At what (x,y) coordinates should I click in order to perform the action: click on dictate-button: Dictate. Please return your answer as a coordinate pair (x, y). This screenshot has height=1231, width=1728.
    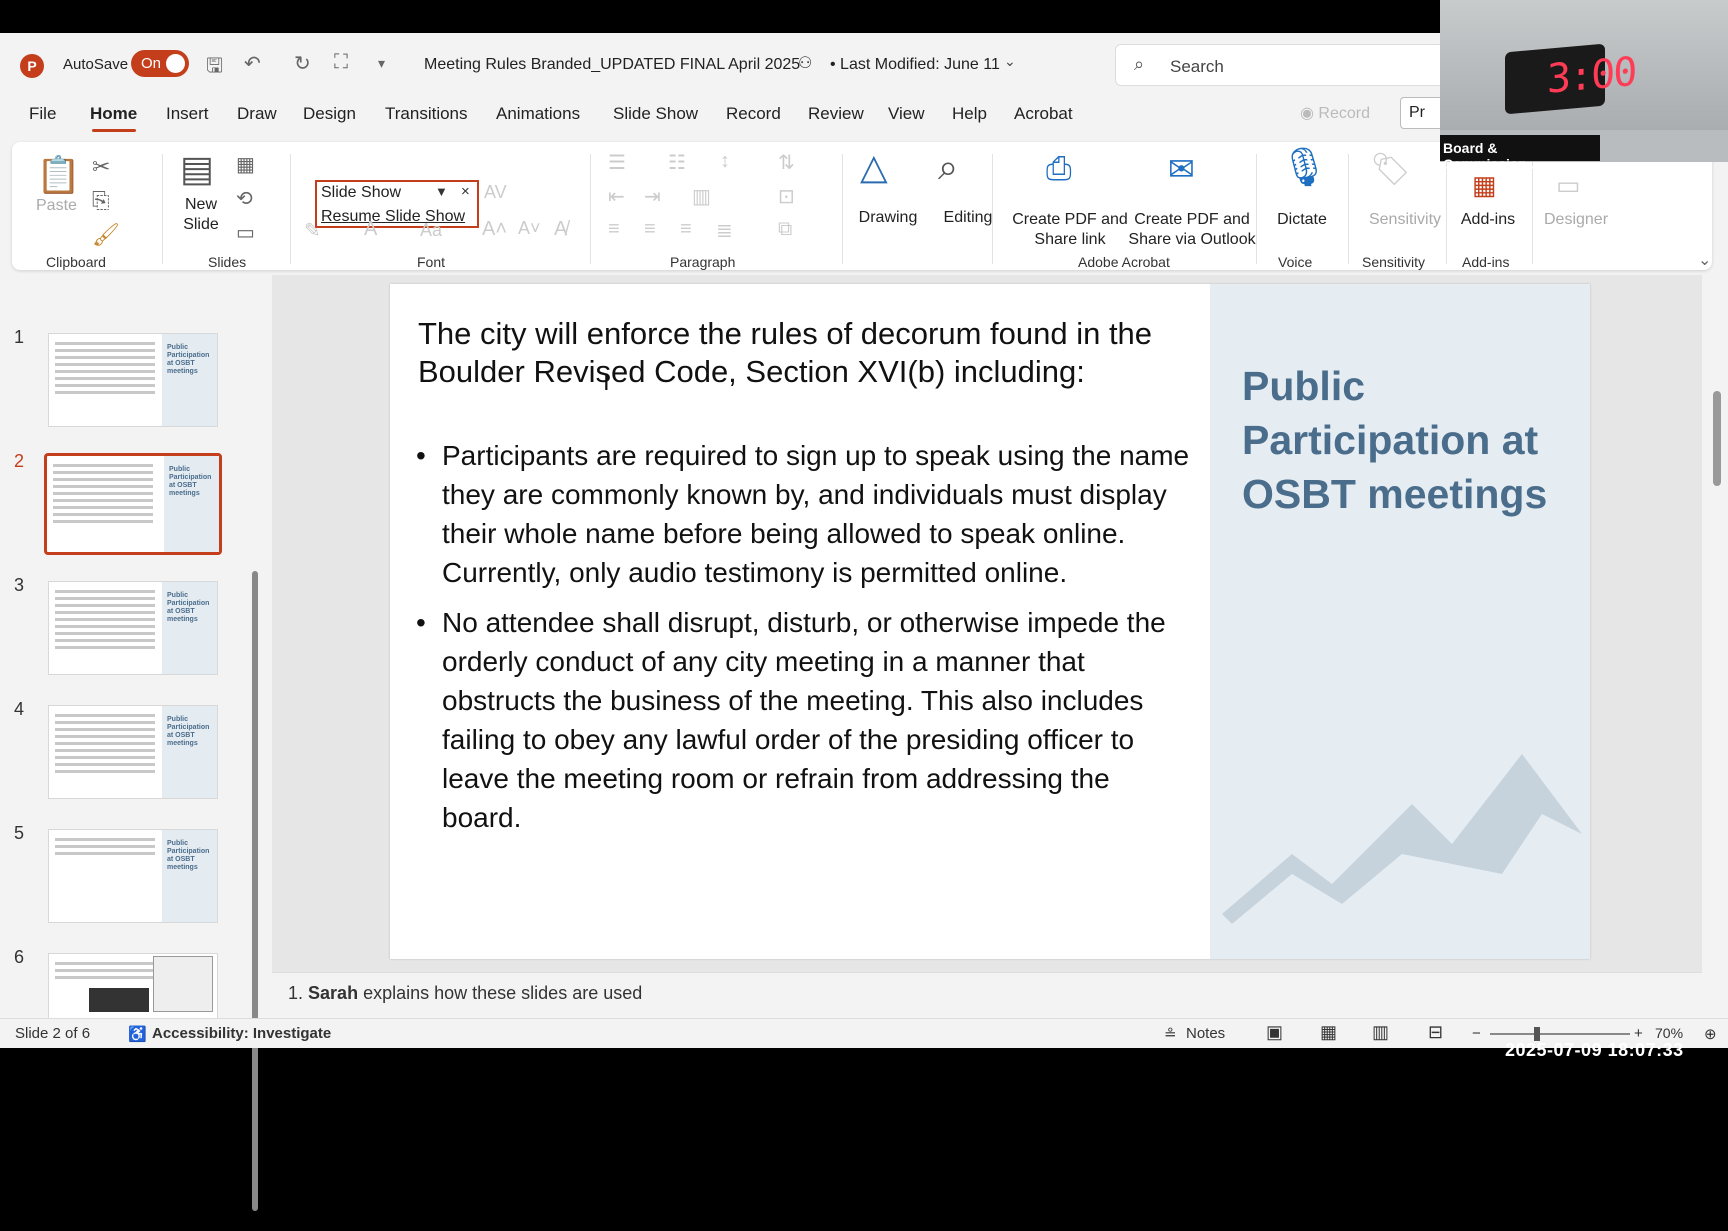
    Looking at the image, I should click on (1302, 220).